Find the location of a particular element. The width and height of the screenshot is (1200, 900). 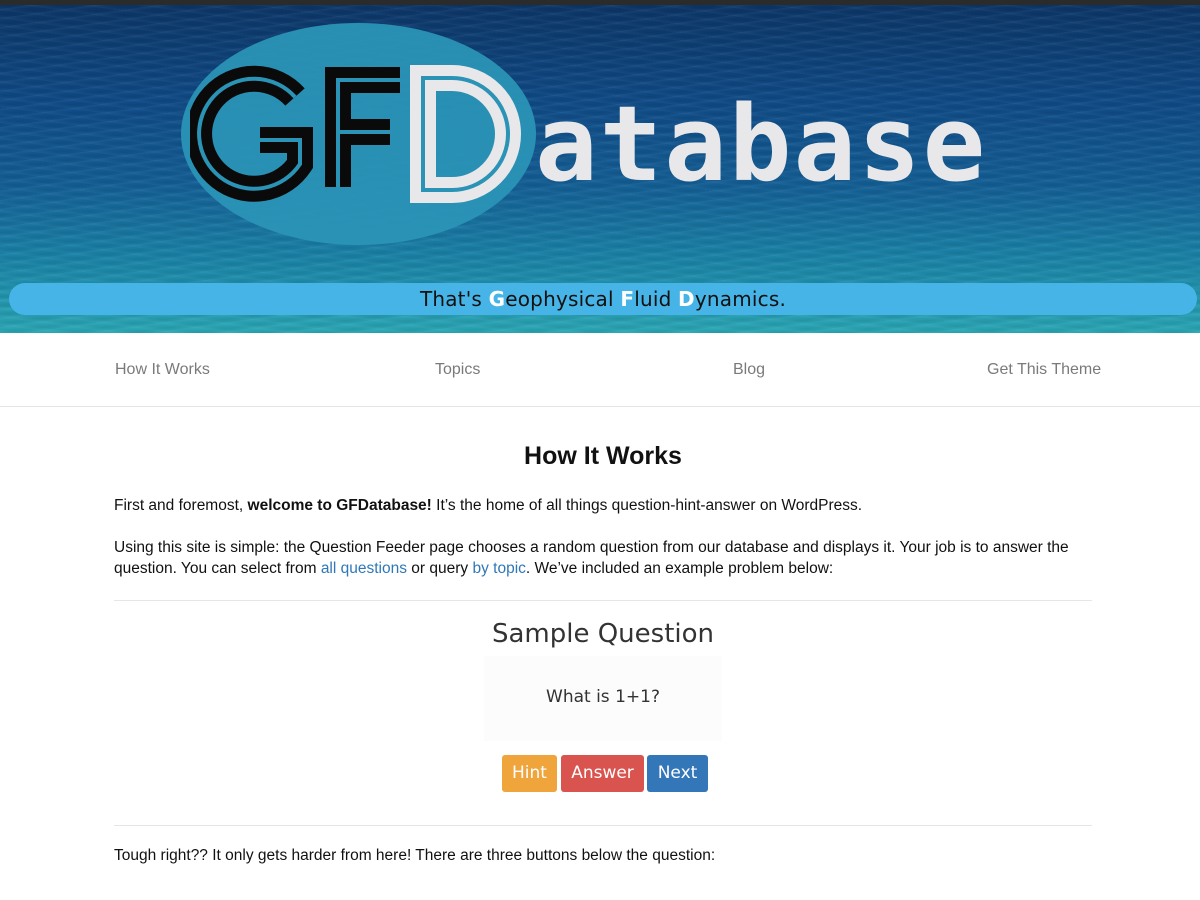

nav-item-how-it-works: How It Works is located at coordinates (162, 369).